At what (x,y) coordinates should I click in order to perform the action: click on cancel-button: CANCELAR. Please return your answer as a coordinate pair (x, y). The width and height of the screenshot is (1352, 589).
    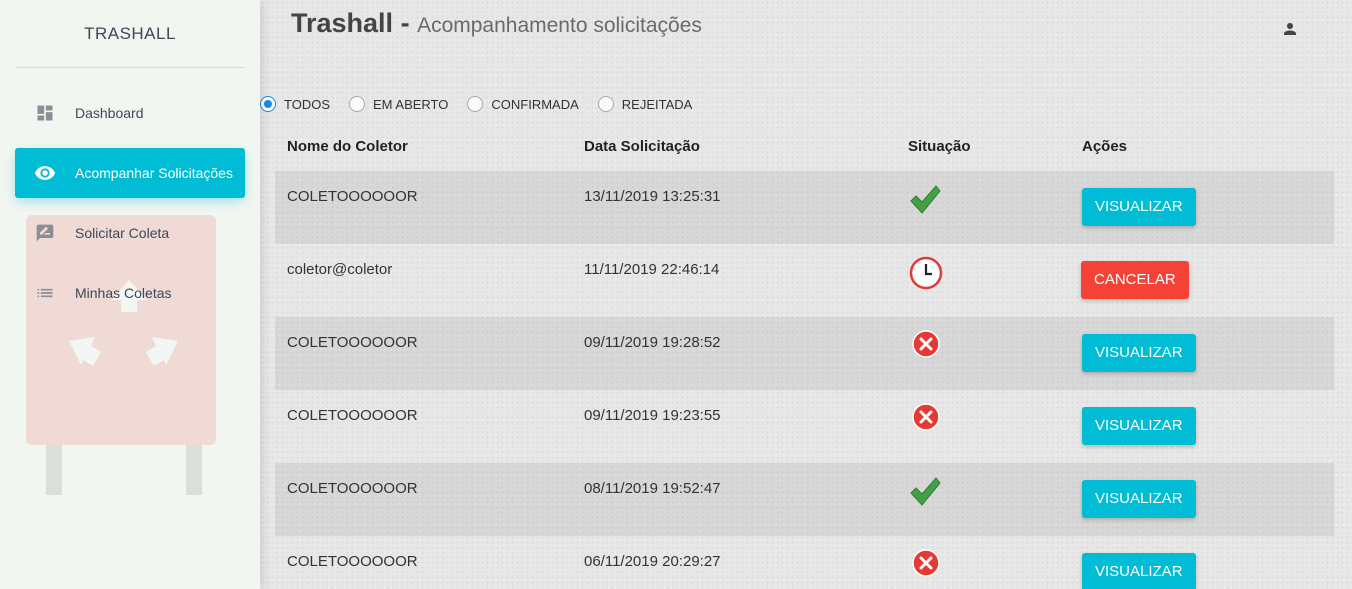
    Looking at the image, I should click on (1135, 280).